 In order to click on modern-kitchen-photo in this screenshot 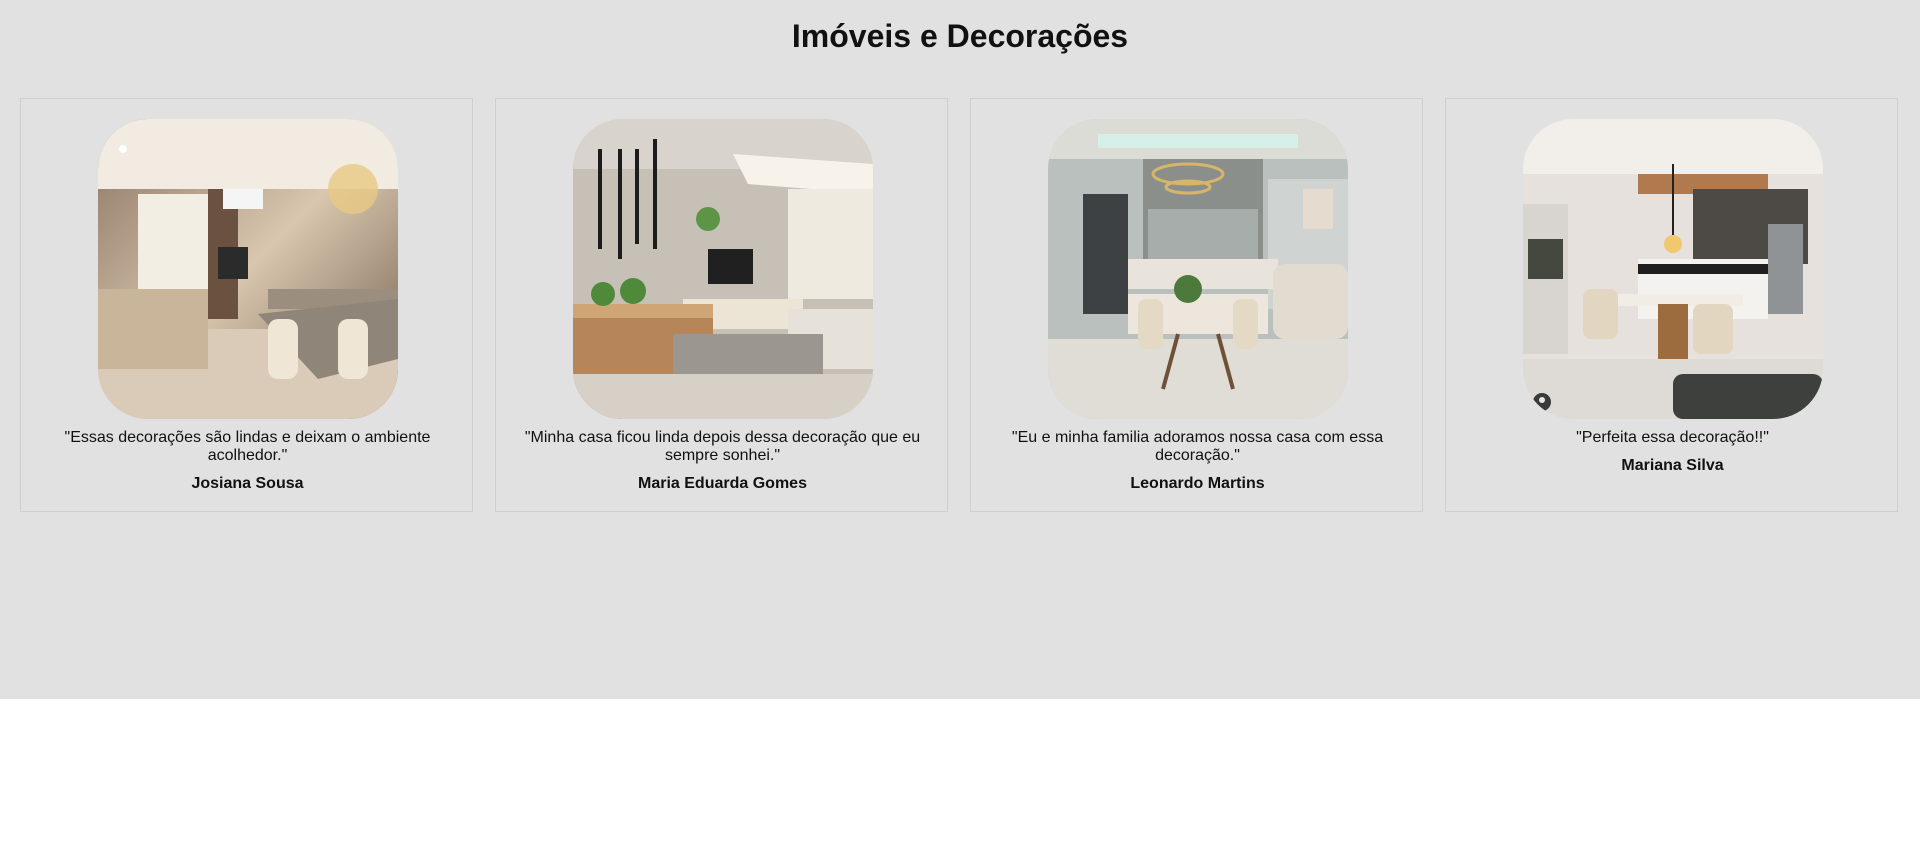, I will do `click(1673, 269)`.